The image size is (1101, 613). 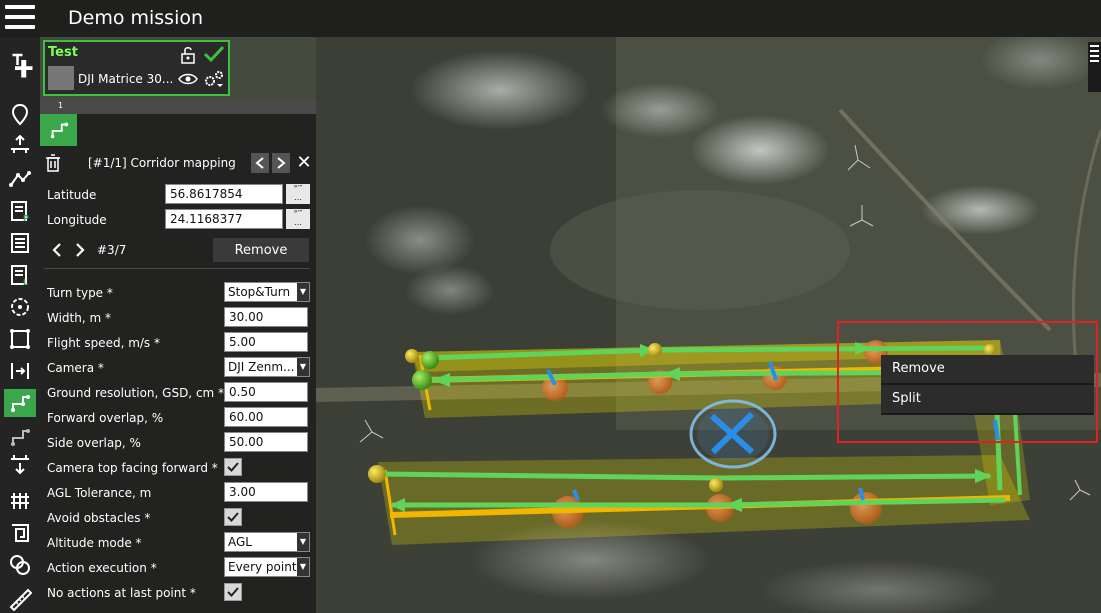 What do you see at coordinates (224, 194) in the screenshot?
I see `latitude-input: 56.8617854` at bounding box center [224, 194].